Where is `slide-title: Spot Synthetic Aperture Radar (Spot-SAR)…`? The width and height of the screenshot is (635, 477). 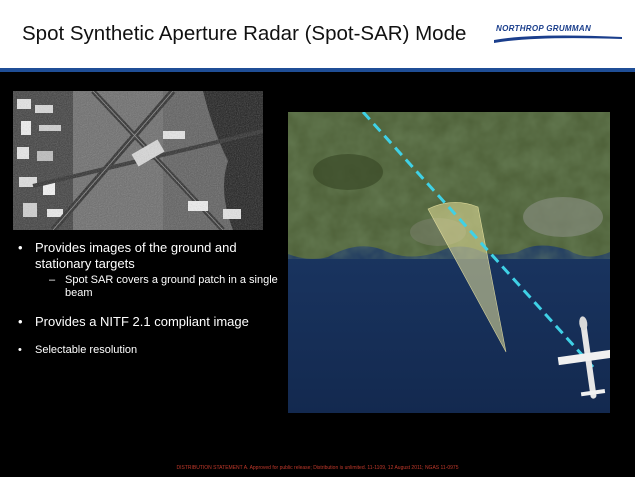
slide-title: Spot Synthetic Aperture Radar (Spot-SAR)… is located at coordinates (244, 33).